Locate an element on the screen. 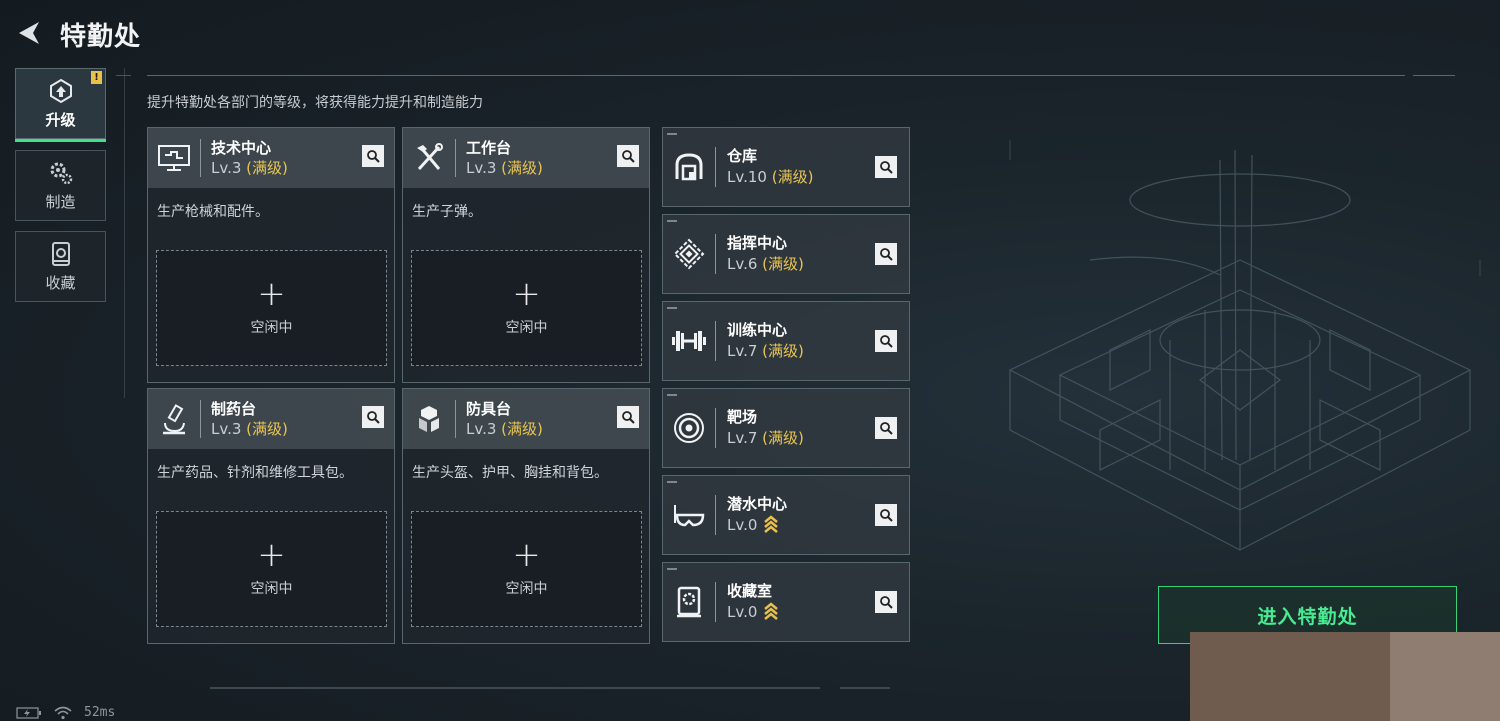 The height and width of the screenshot is (721, 1500). tools-icon is located at coordinates (430, 157).